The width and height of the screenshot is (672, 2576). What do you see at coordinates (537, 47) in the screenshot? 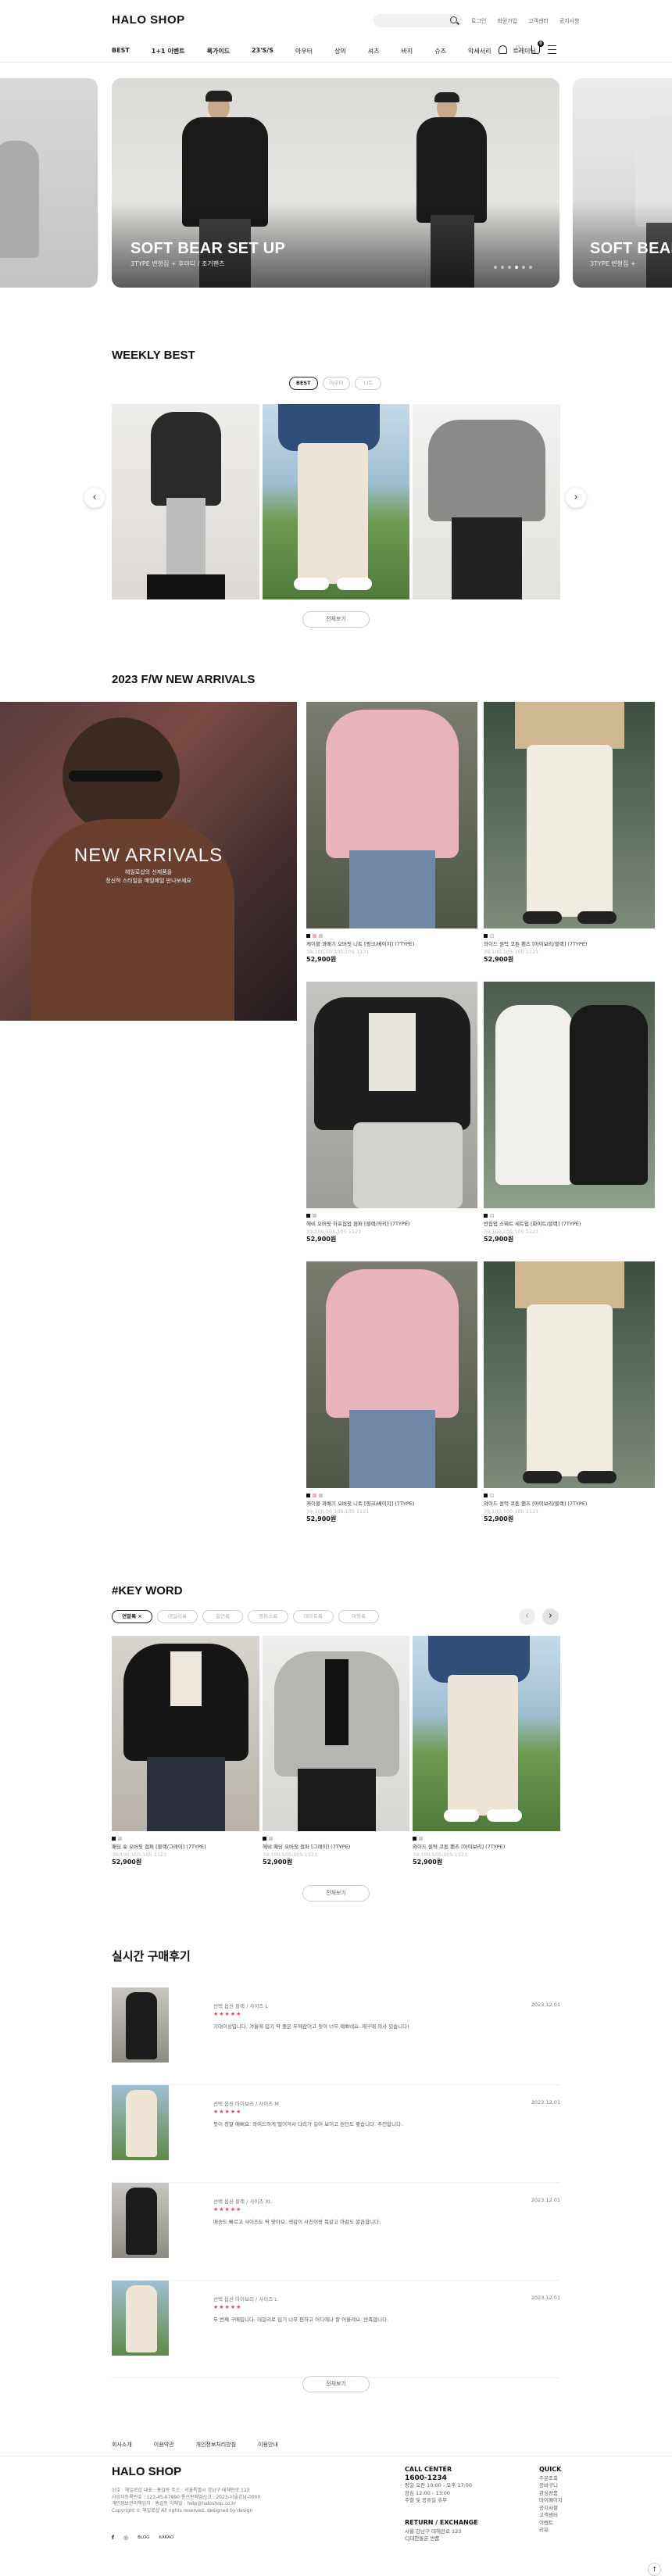
I see `cart-icon: 0` at bounding box center [537, 47].